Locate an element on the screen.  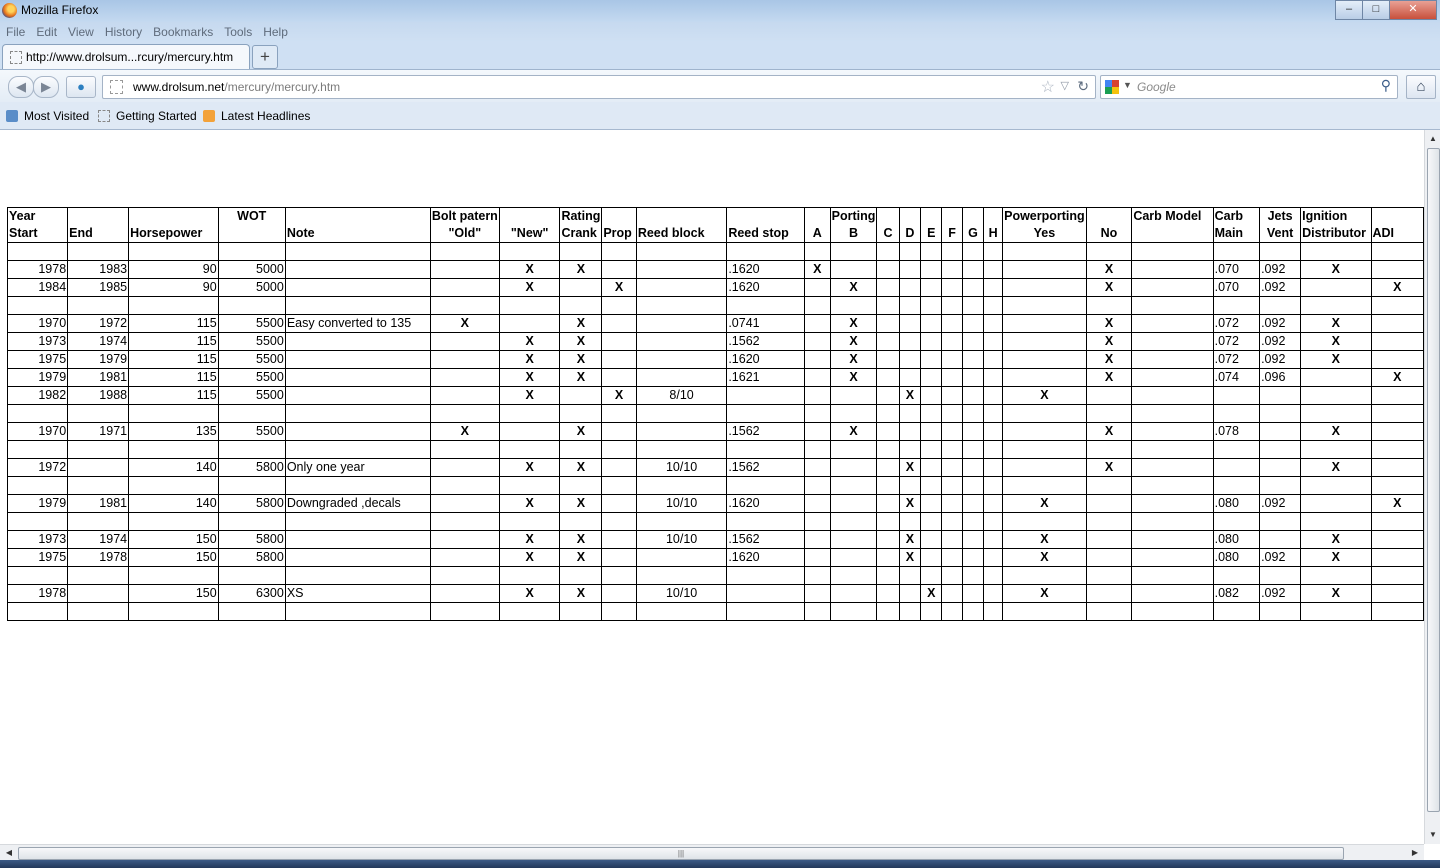
header-cell is located at coordinates (1172, 234).